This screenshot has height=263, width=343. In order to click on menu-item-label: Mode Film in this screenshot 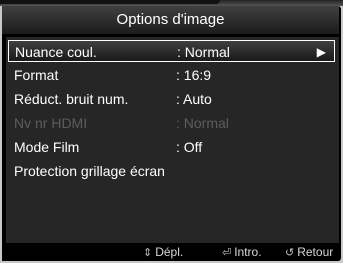, I will do `click(47, 147)`.